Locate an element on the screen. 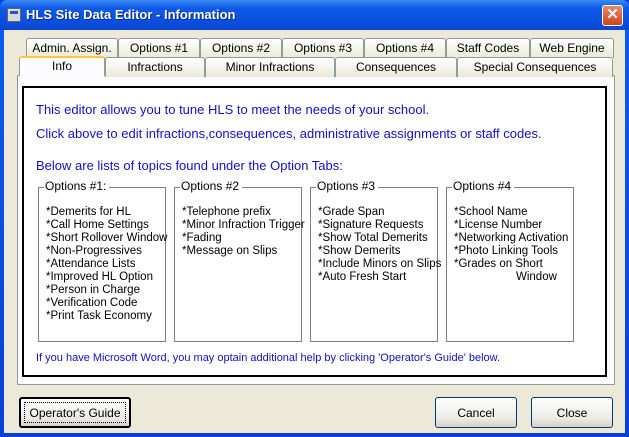  list-item: *Verification Code is located at coordinates (92, 303).